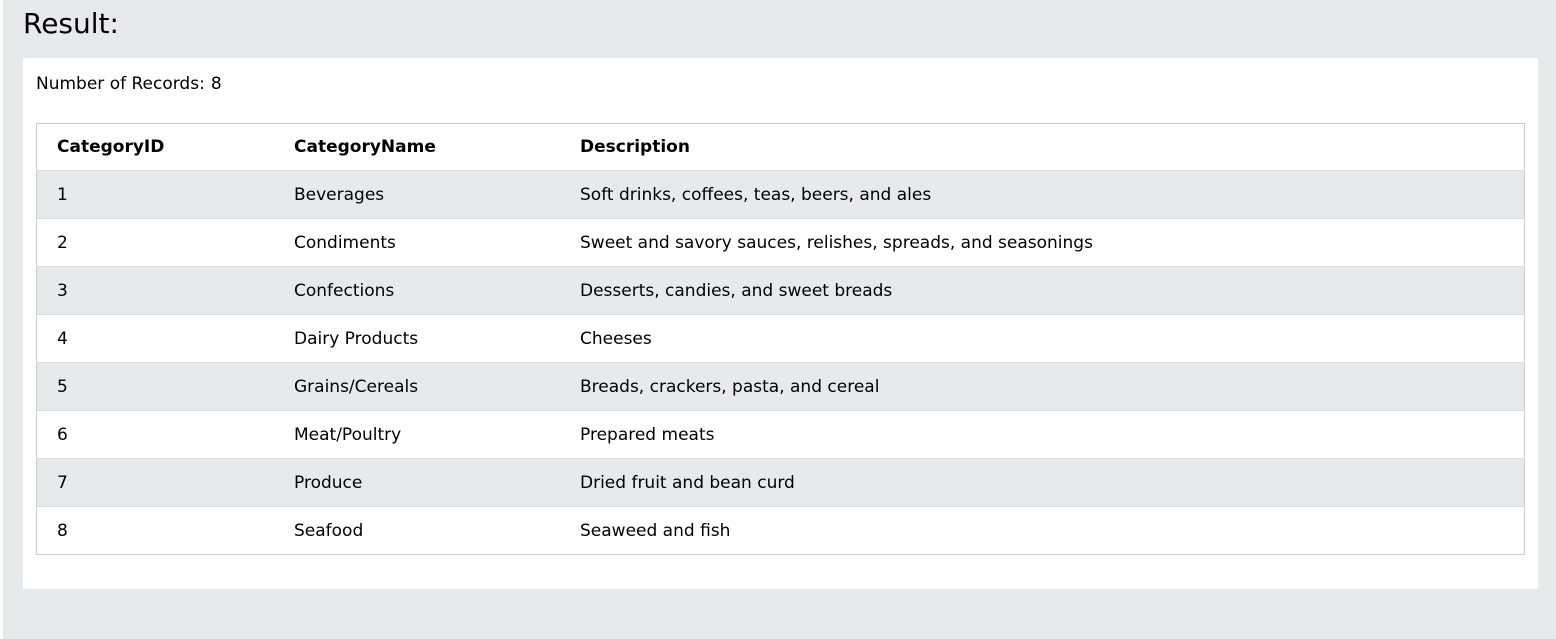  What do you see at coordinates (417, 434) in the screenshot?
I see `cell-category-name: Meat/Poultry` at bounding box center [417, 434].